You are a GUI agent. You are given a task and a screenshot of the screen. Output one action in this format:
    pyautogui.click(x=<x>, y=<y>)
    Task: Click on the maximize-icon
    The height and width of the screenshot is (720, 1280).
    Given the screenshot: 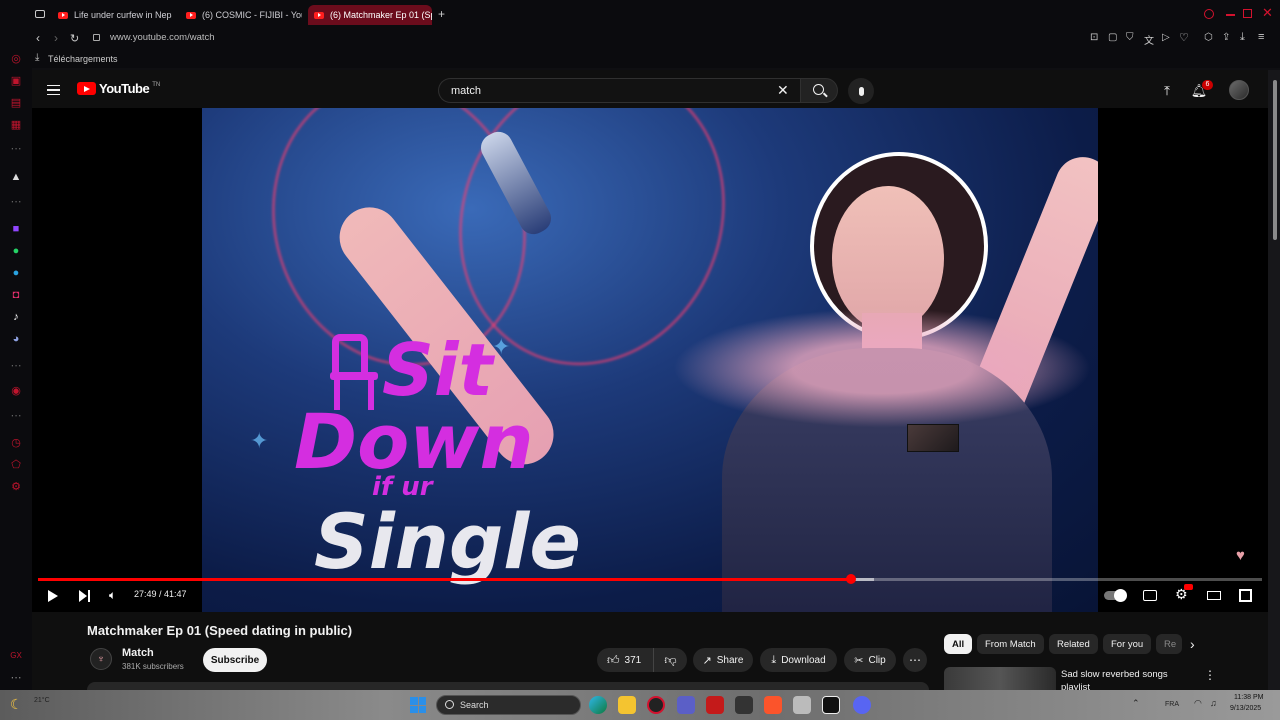 What is the action you would take?
    pyautogui.click(x=1247, y=13)
    